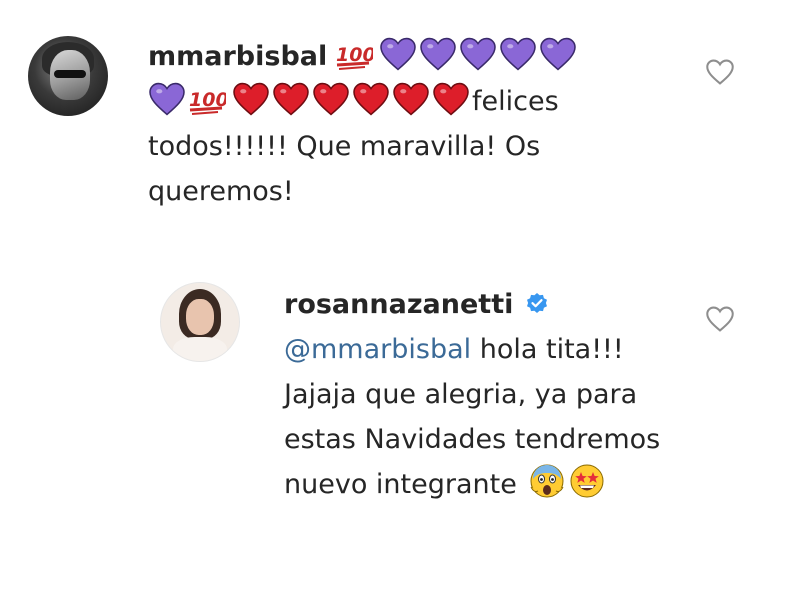 The height and width of the screenshot is (600, 800). What do you see at coordinates (587, 481) in the screenshot?
I see `star-struck-icon` at bounding box center [587, 481].